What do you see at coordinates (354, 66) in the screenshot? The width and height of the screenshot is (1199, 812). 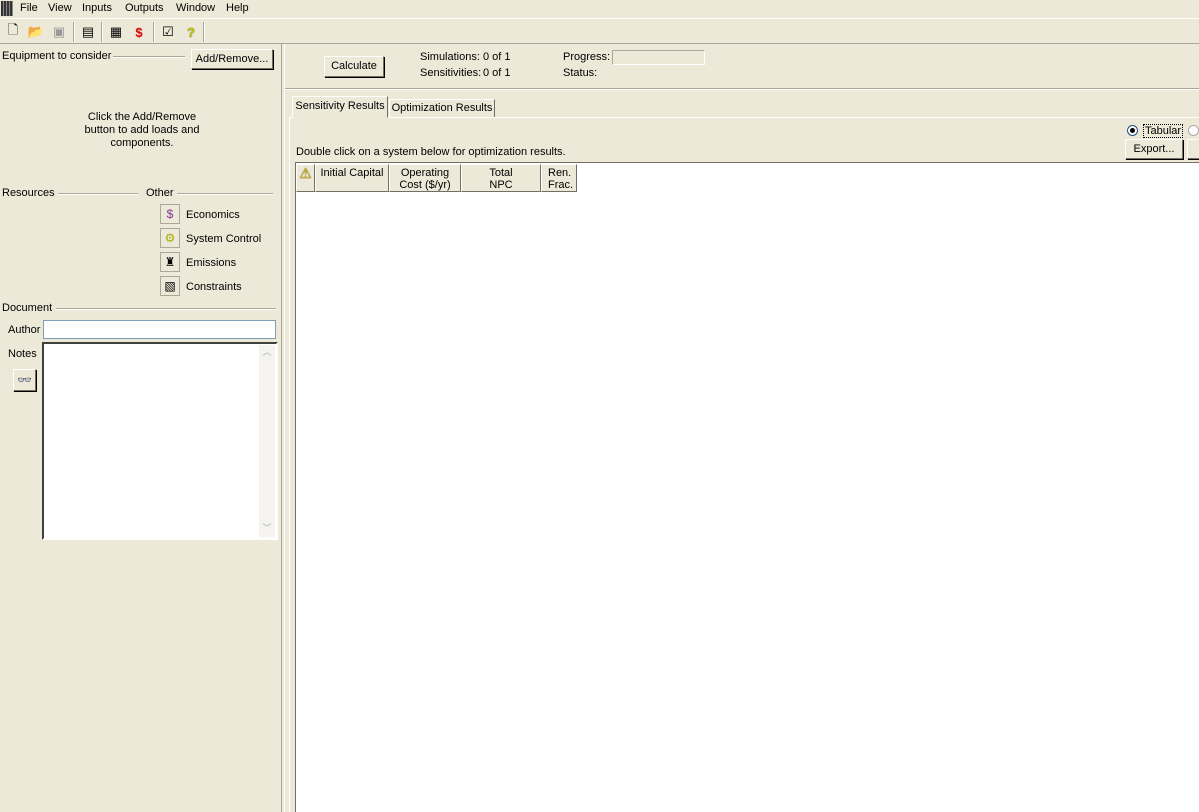 I see `calculate-button: Calculate` at bounding box center [354, 66].